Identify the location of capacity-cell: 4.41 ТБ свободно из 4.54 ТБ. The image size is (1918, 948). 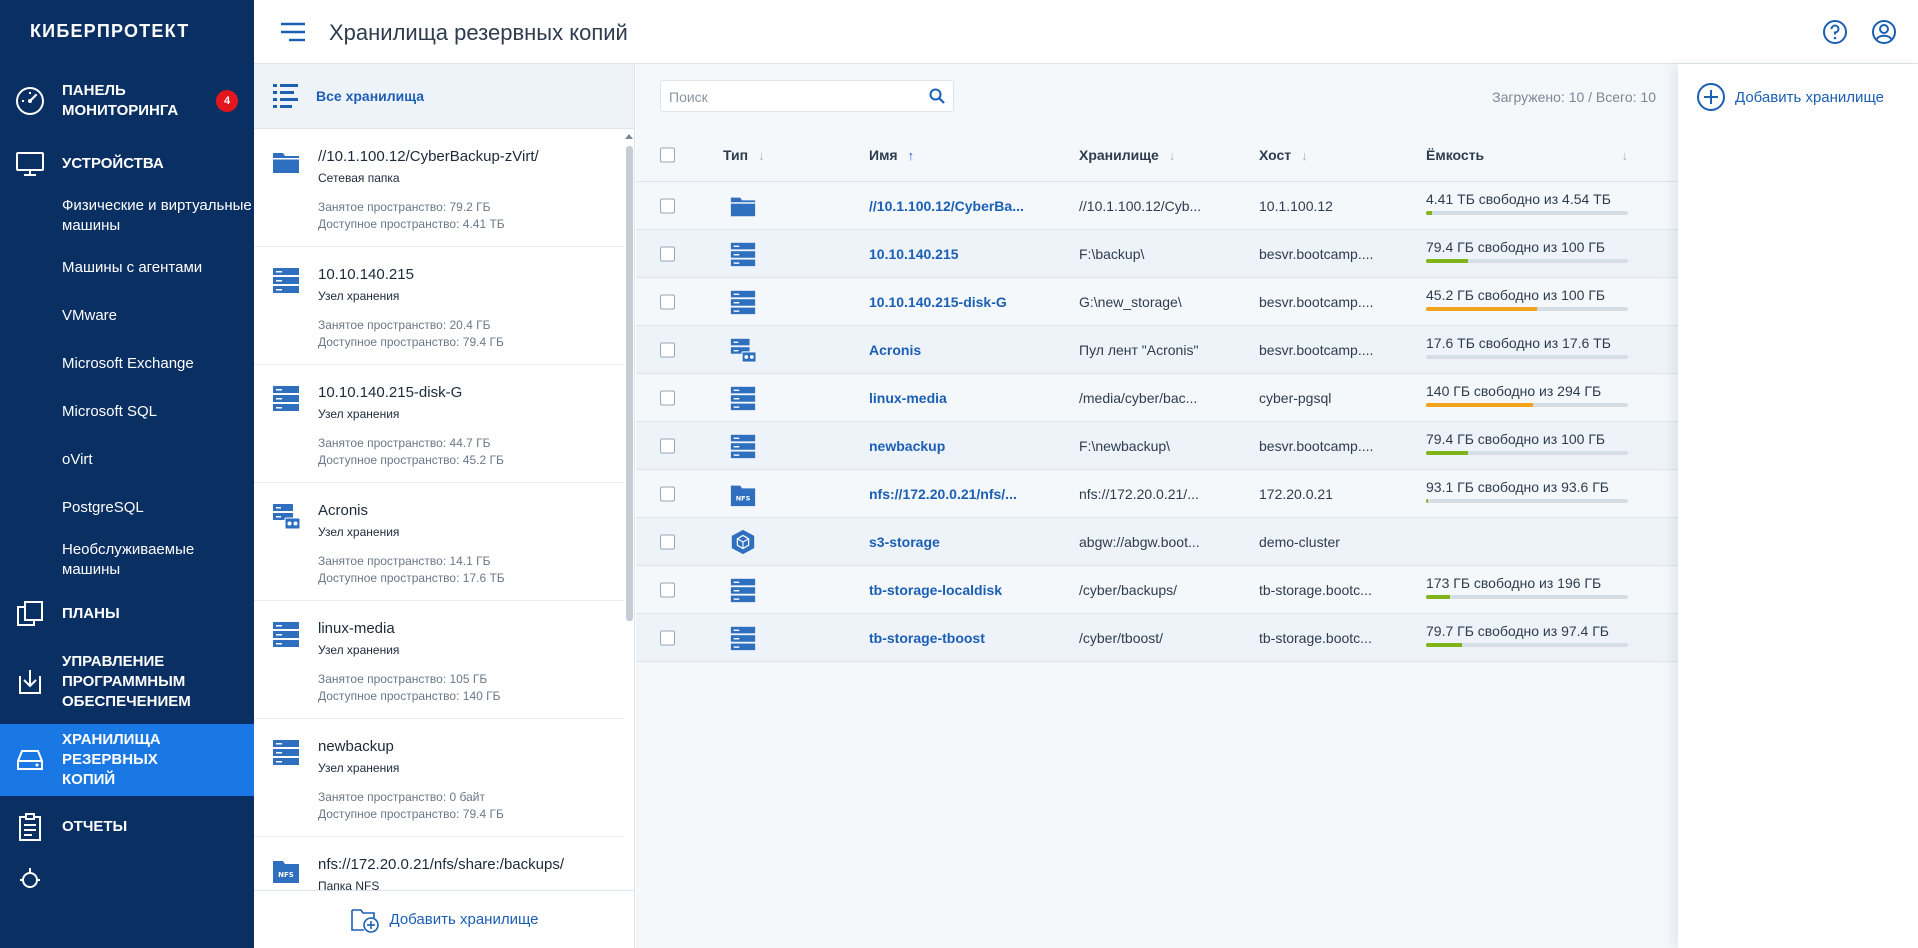
(1527, 202).